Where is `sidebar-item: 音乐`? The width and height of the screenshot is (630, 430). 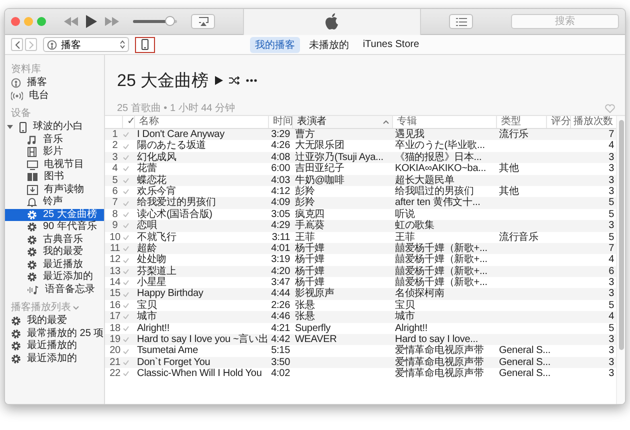
sidebar-item: 音乐 is located at coordinates (54, 140).